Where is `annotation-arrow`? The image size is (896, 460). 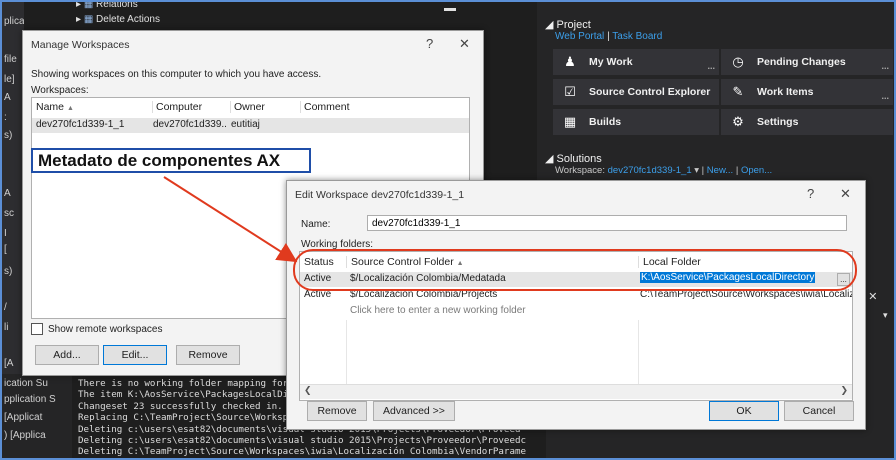
annotation-arrow is located at coordinates (230, 219).